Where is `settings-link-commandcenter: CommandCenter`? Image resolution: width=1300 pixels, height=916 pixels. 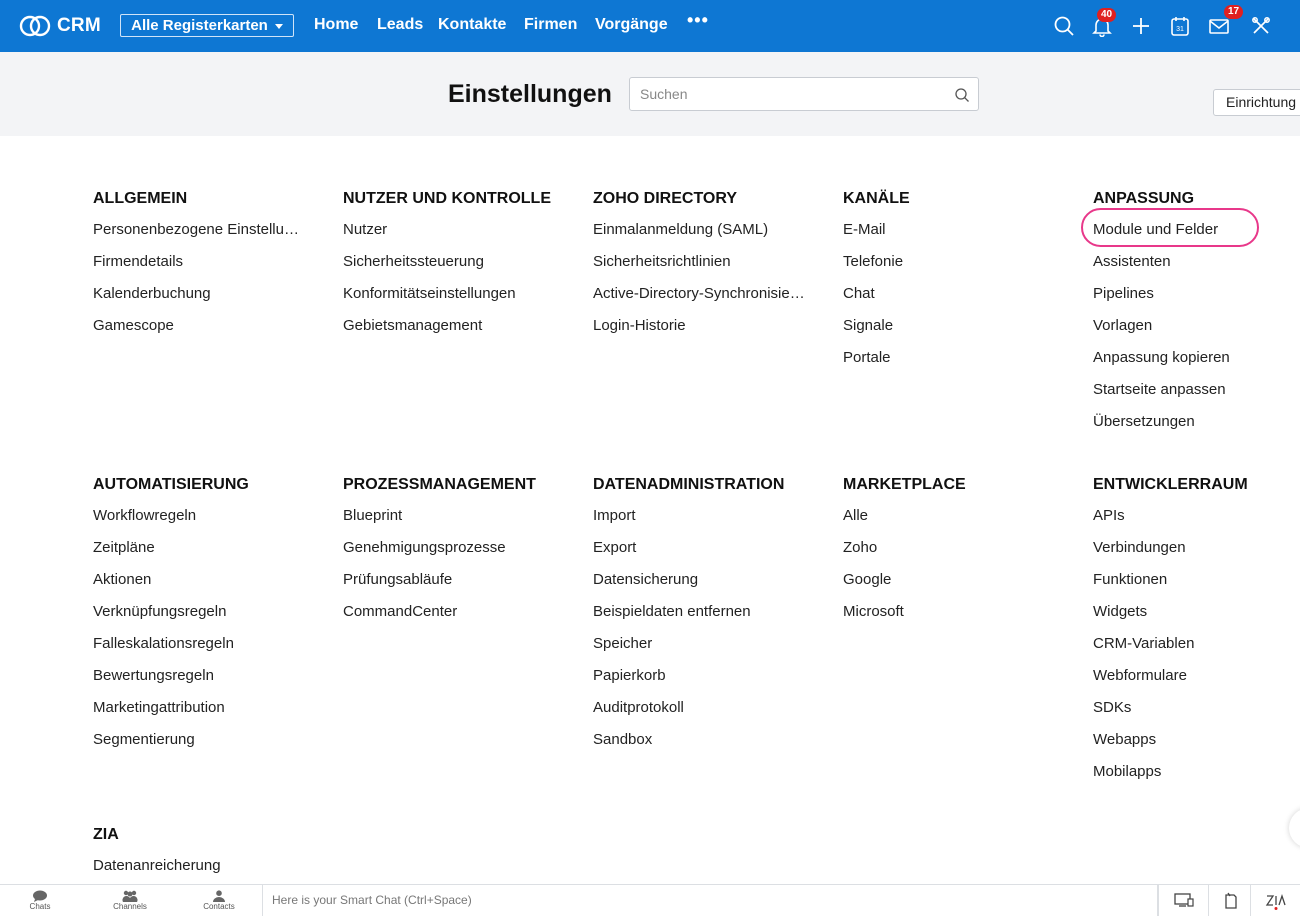
settings-link-commandcenter: CommandCenter is located at coordinates (449, 618).